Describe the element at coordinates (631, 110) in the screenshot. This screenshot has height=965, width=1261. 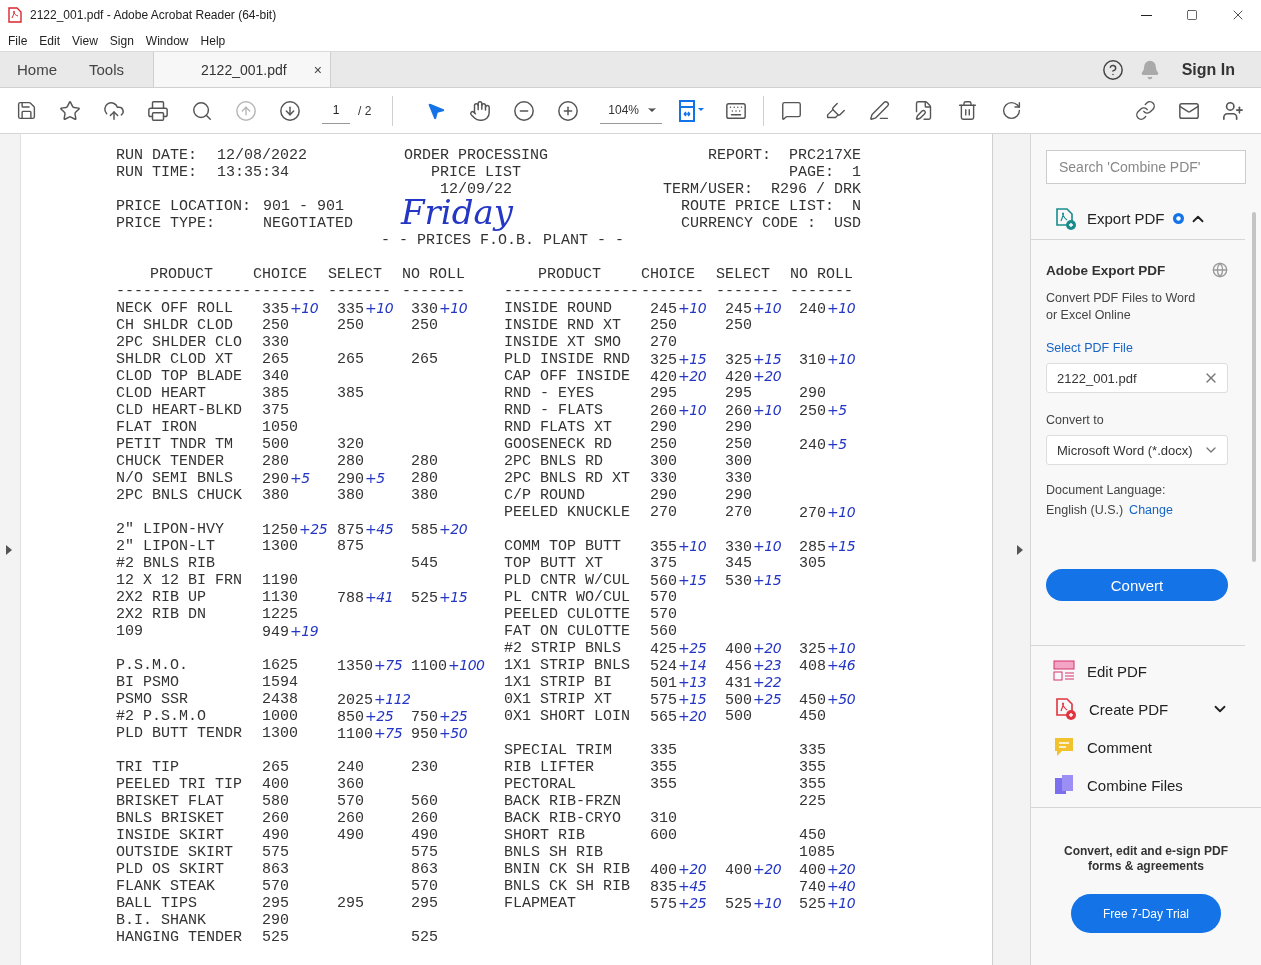
I see `zoom-field: 104%` at that location.